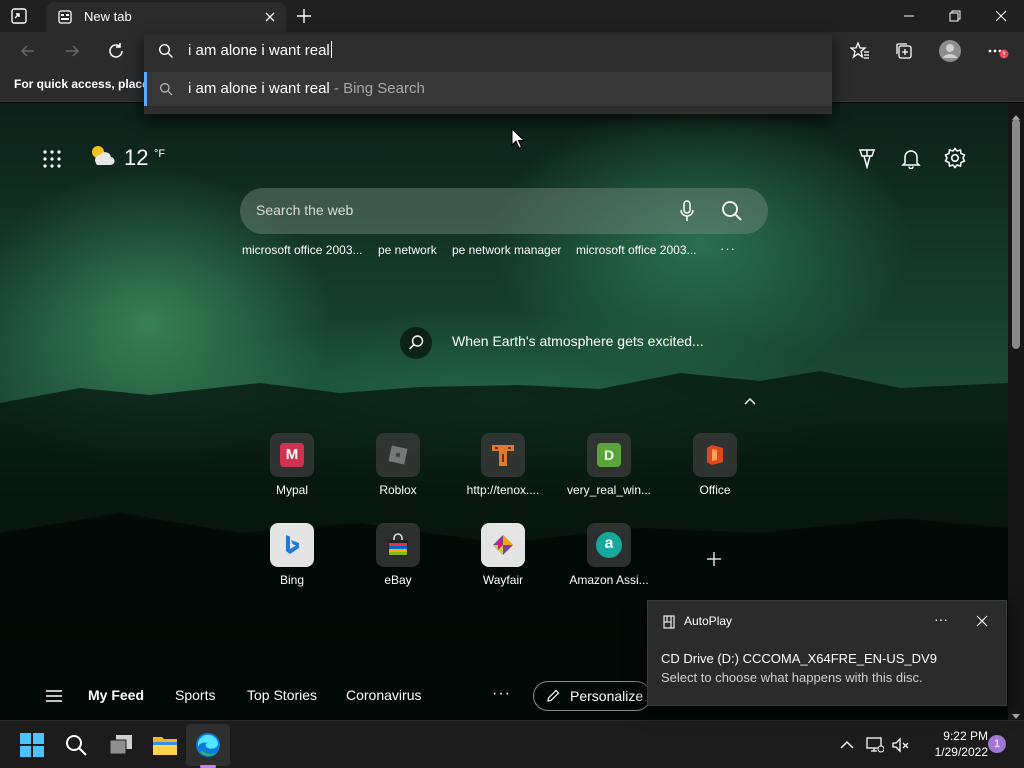 The image size is (1024, 768). Describe the element at coordinates (291, 490) in the screenshot. I see `tile-label: Mypal` at that location.